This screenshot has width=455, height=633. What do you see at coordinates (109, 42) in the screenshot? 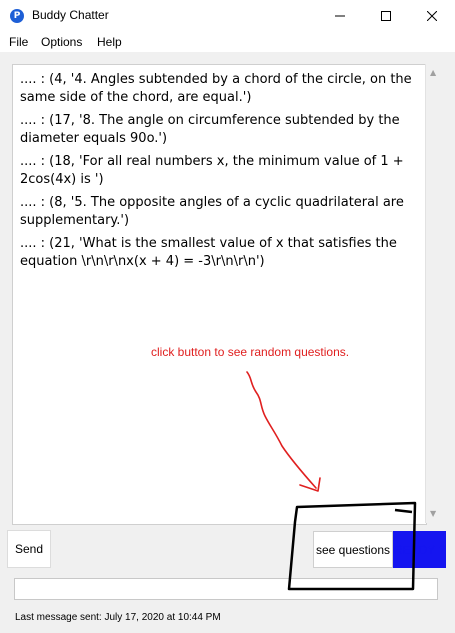
I see `menu-help: Help` at bounding box center [109, 42].